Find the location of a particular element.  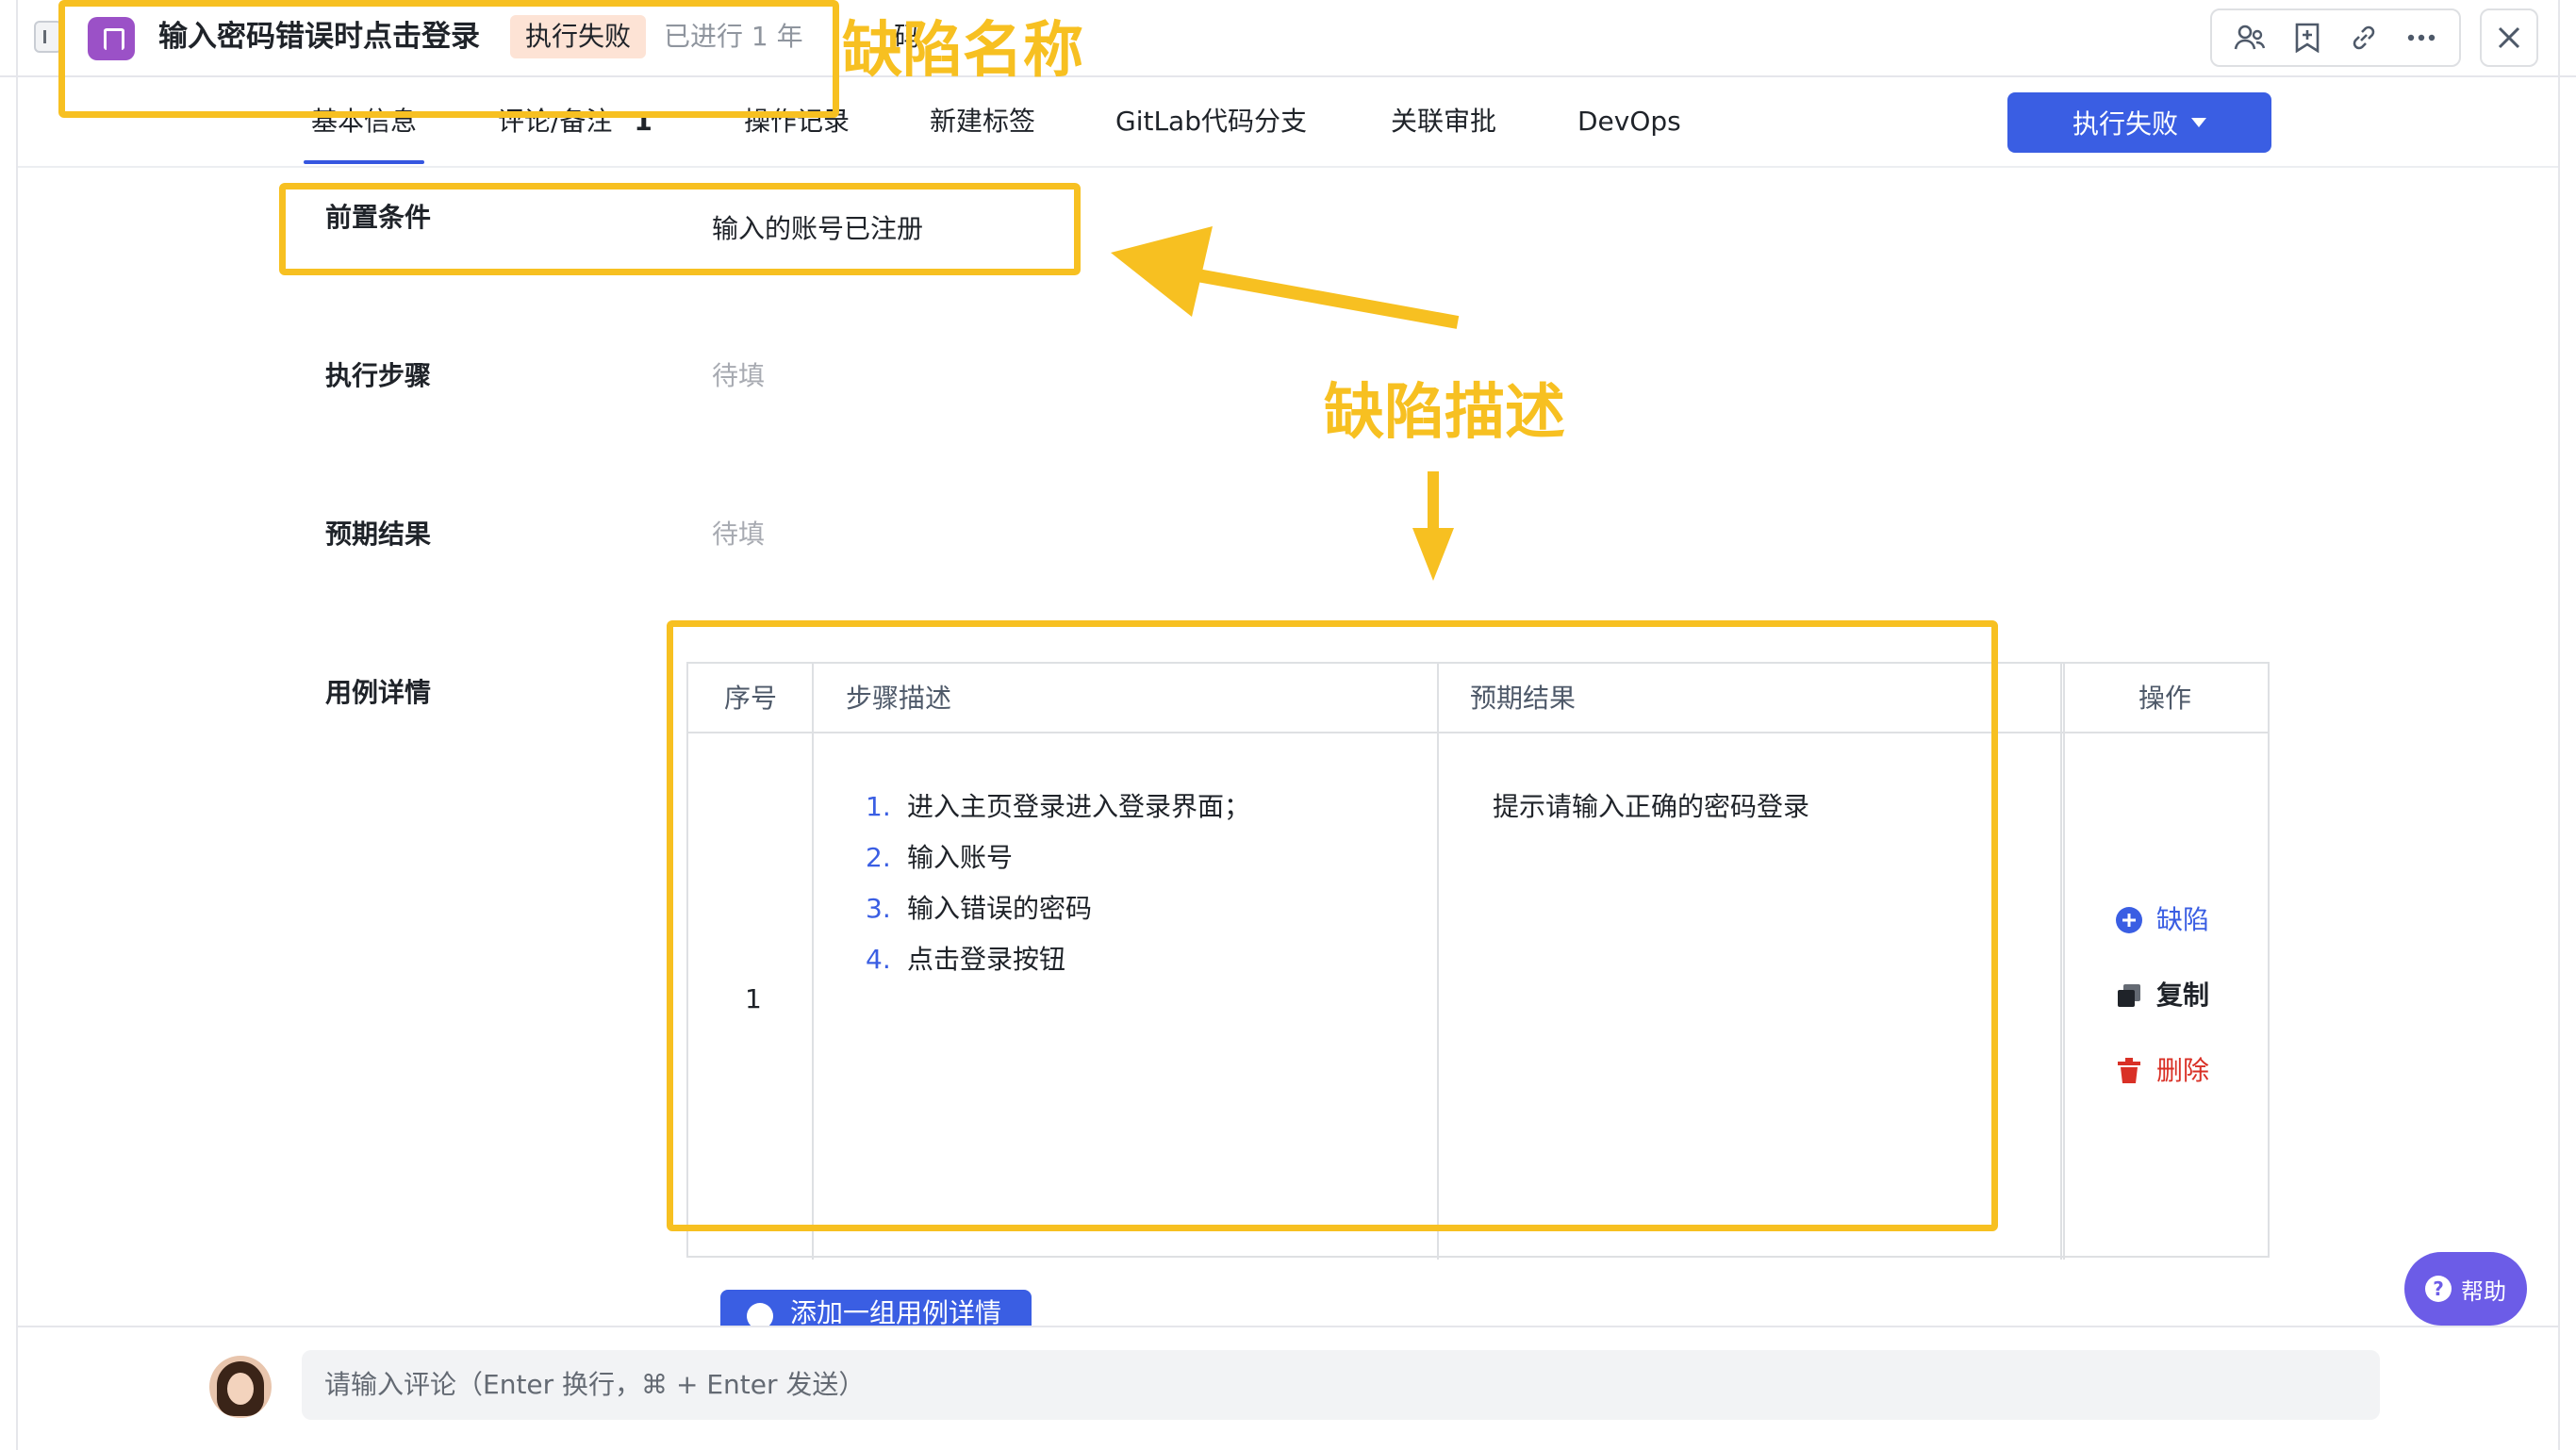

close-icon is located at coordinates (2509, 38).